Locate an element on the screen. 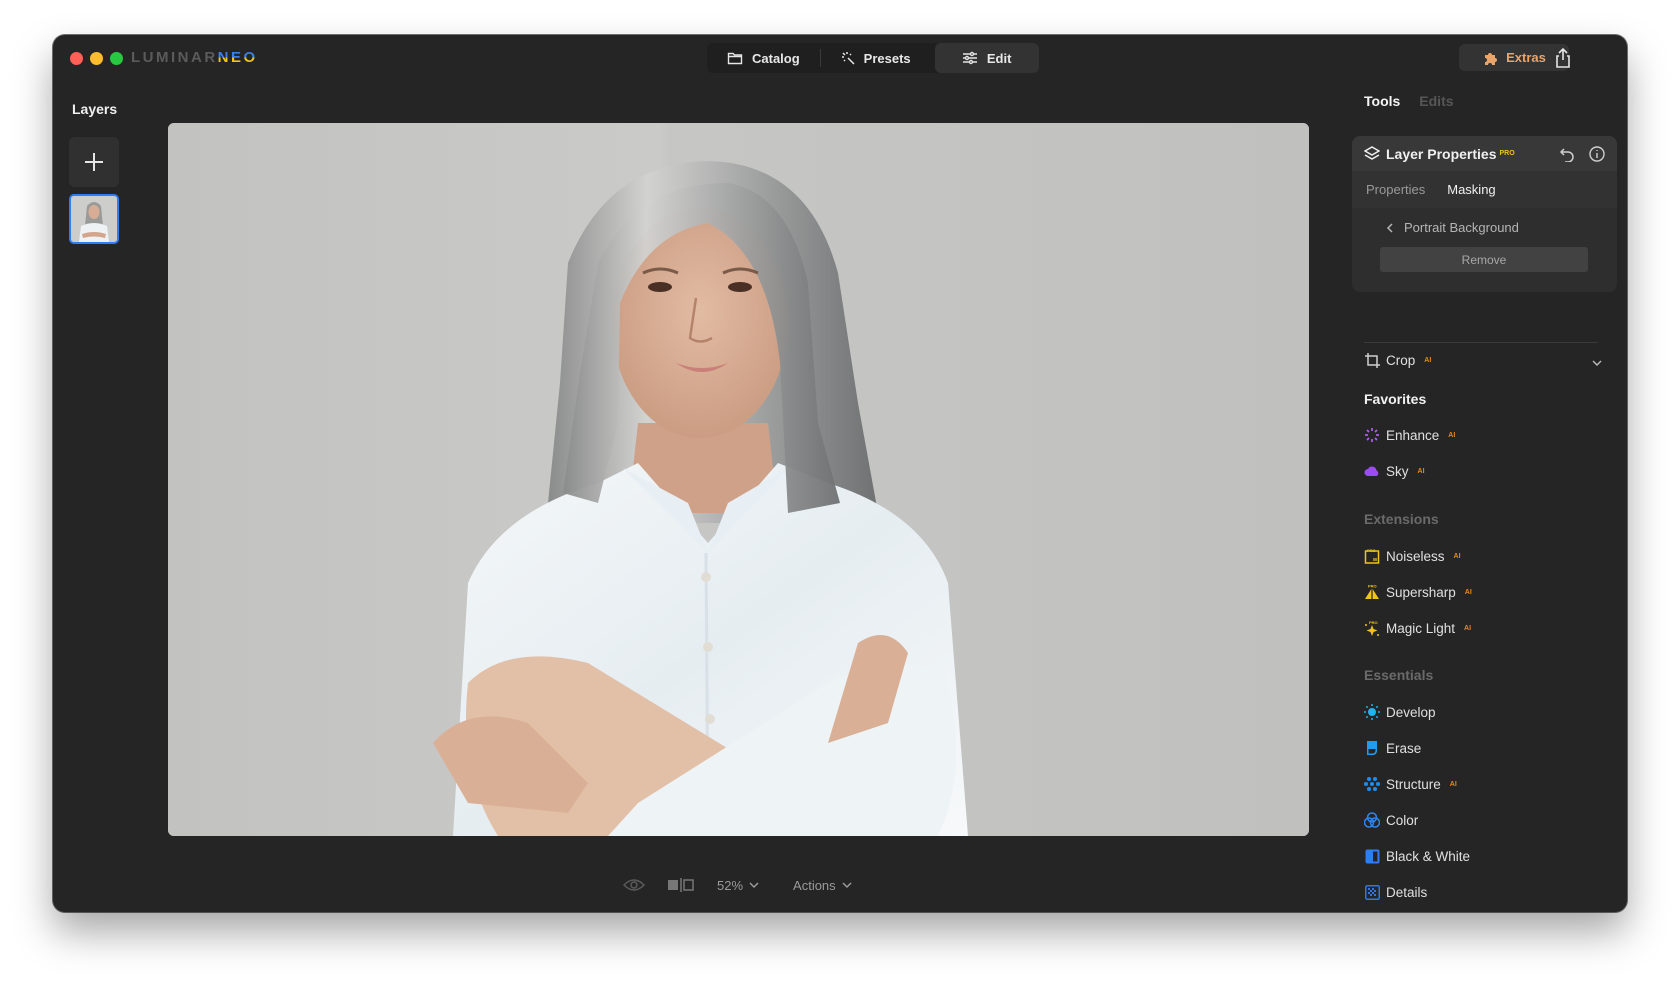 The height and width of the screenshot is (982, 1680). masking-body: Portrait Background Remove is located at coordinates (1484, 250).